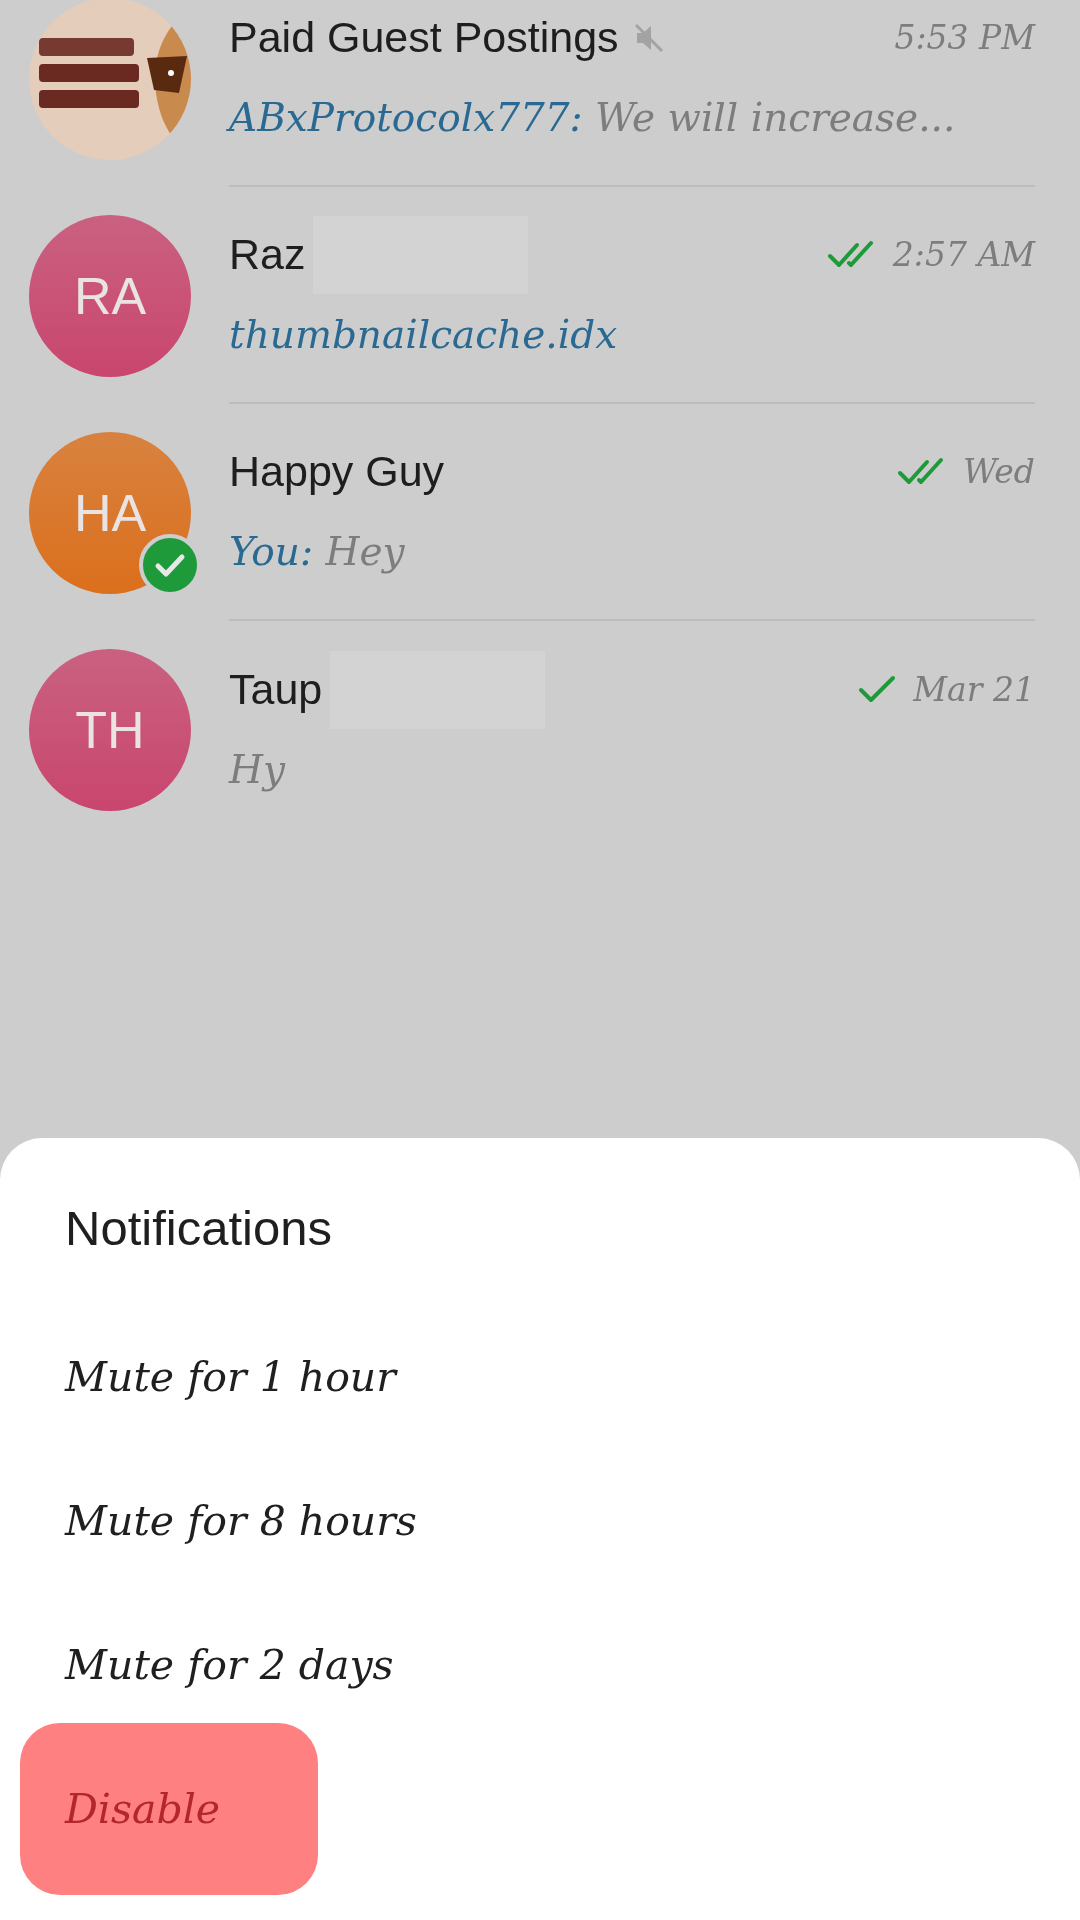 The image size is (1080, 1920). What do you see at coordinates (423, 334) in the screenshot?
I see `message-preview: thumbnailcache.idx` at bounding box center [423, 334].